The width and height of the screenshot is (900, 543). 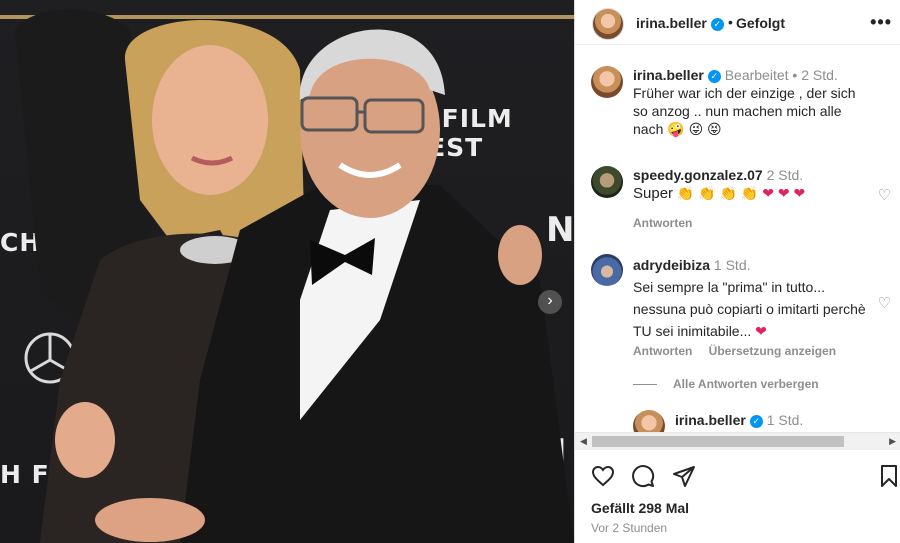 What do you see at coordinates (710, 420) in the screenshot?
I see `reply-username: irina.beller` at bounding box center [710, 420].